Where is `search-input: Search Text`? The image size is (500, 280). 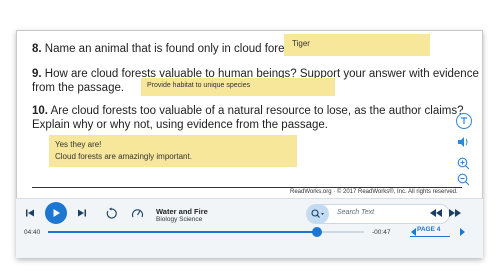
search-input: Search Text is located at coordinates (355, 212).